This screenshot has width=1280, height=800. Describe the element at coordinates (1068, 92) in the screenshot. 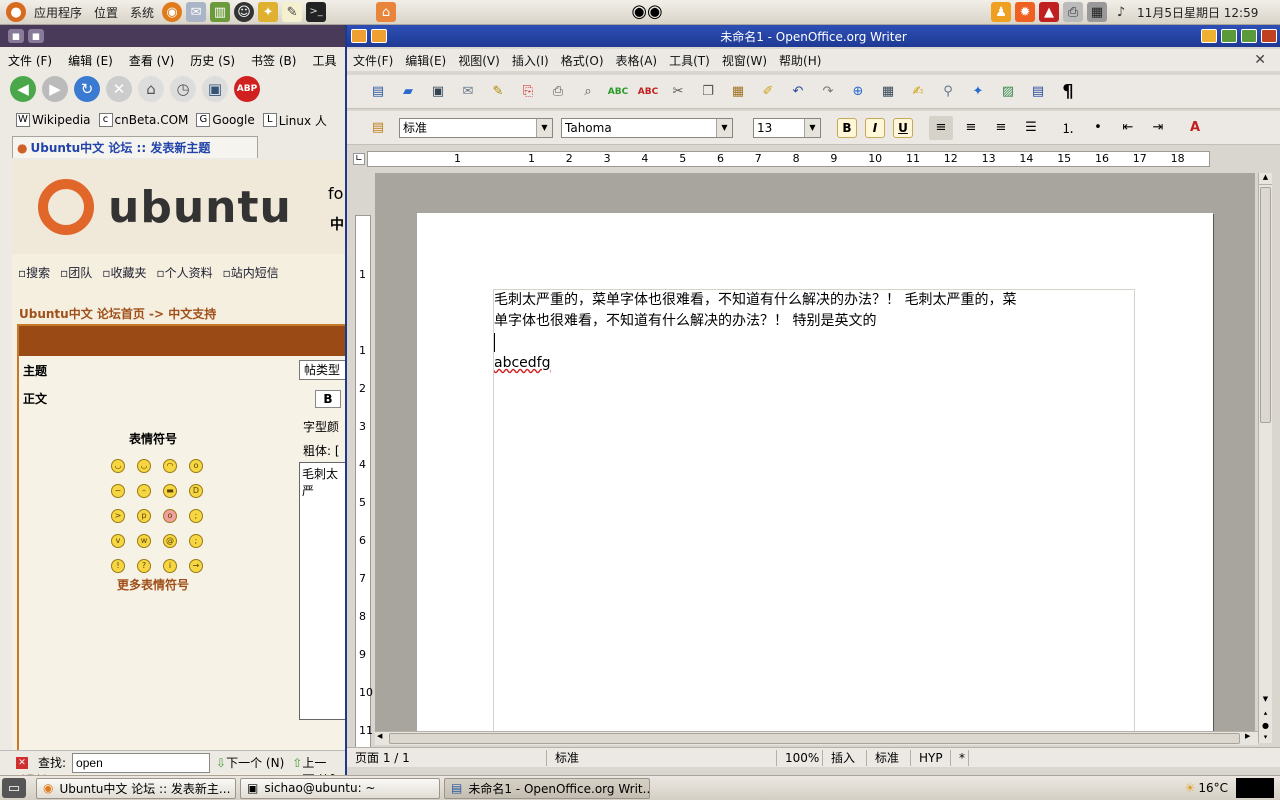

I see `nonprinting-chars-icon: ¶` at that location.